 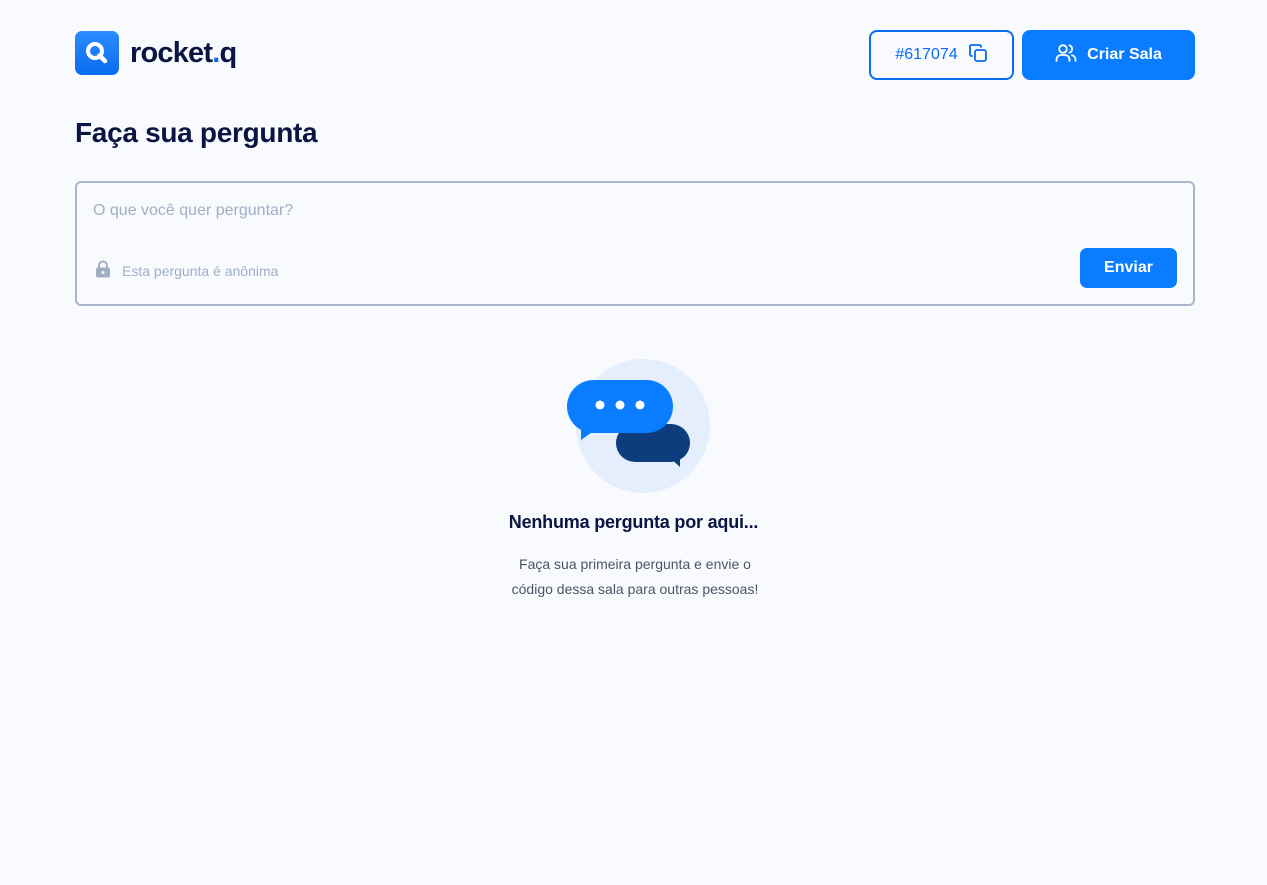 I want to click on room-code-button: #617074, so click(x=941, y=55).